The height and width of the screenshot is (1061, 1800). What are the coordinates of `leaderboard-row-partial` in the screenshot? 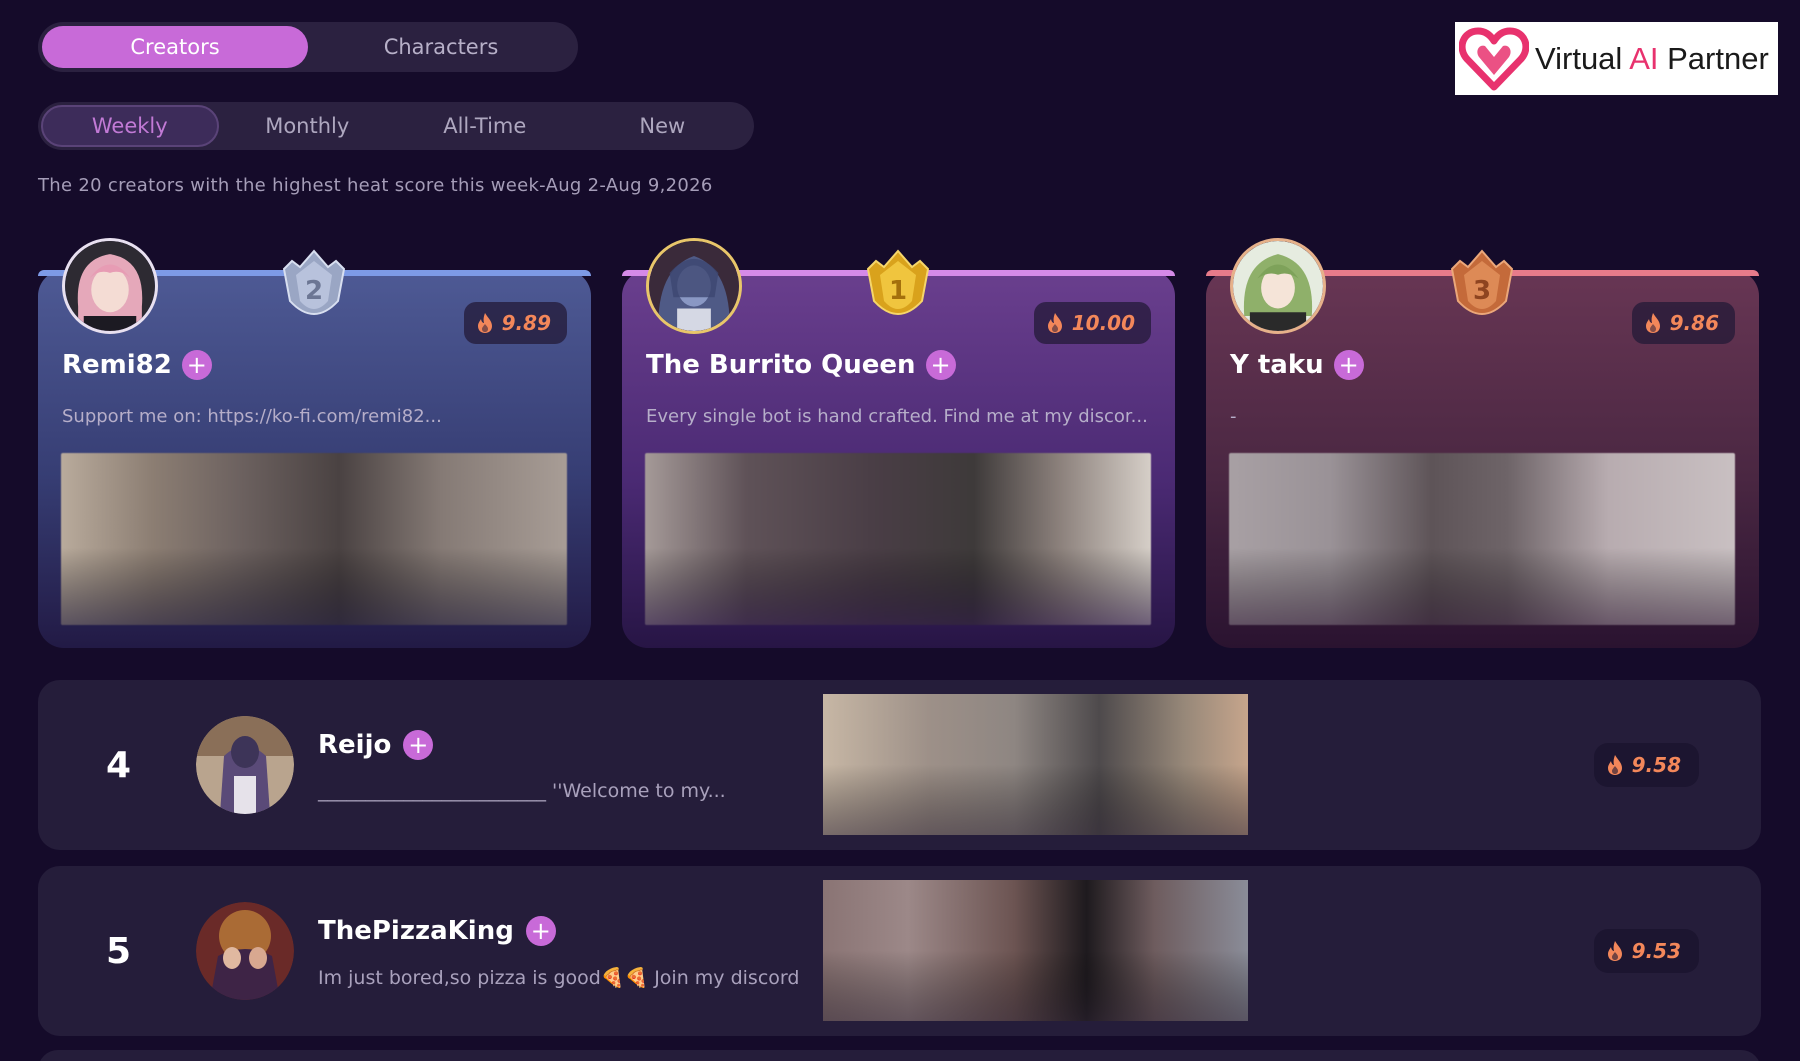 It's located at (899, 1055).